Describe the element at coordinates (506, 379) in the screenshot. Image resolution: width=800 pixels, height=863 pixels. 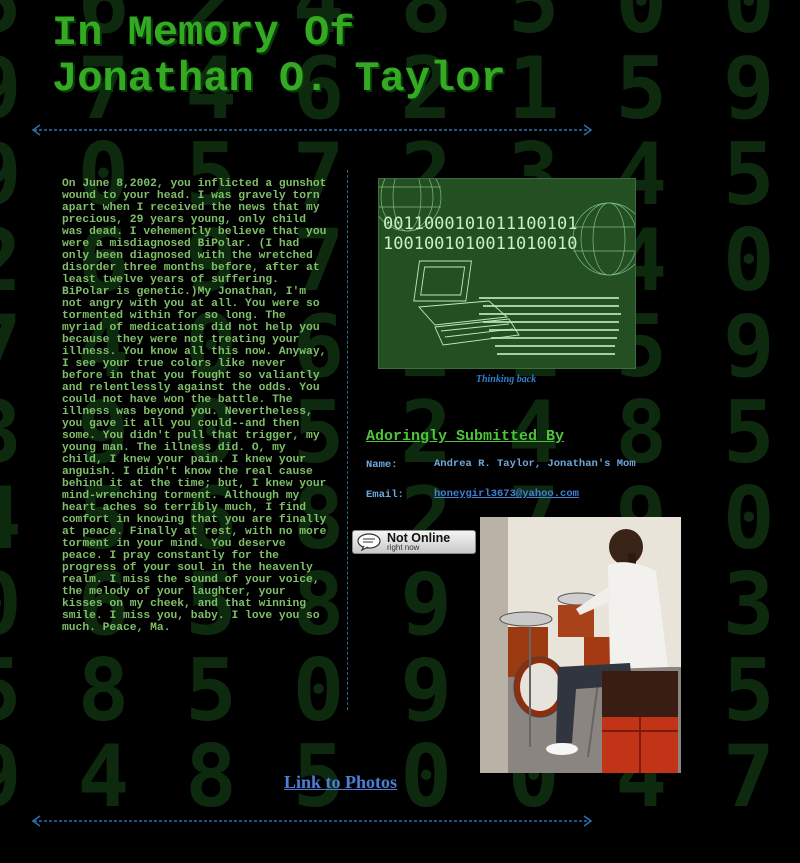
I see `hero-caption: Thinking back` at that location.